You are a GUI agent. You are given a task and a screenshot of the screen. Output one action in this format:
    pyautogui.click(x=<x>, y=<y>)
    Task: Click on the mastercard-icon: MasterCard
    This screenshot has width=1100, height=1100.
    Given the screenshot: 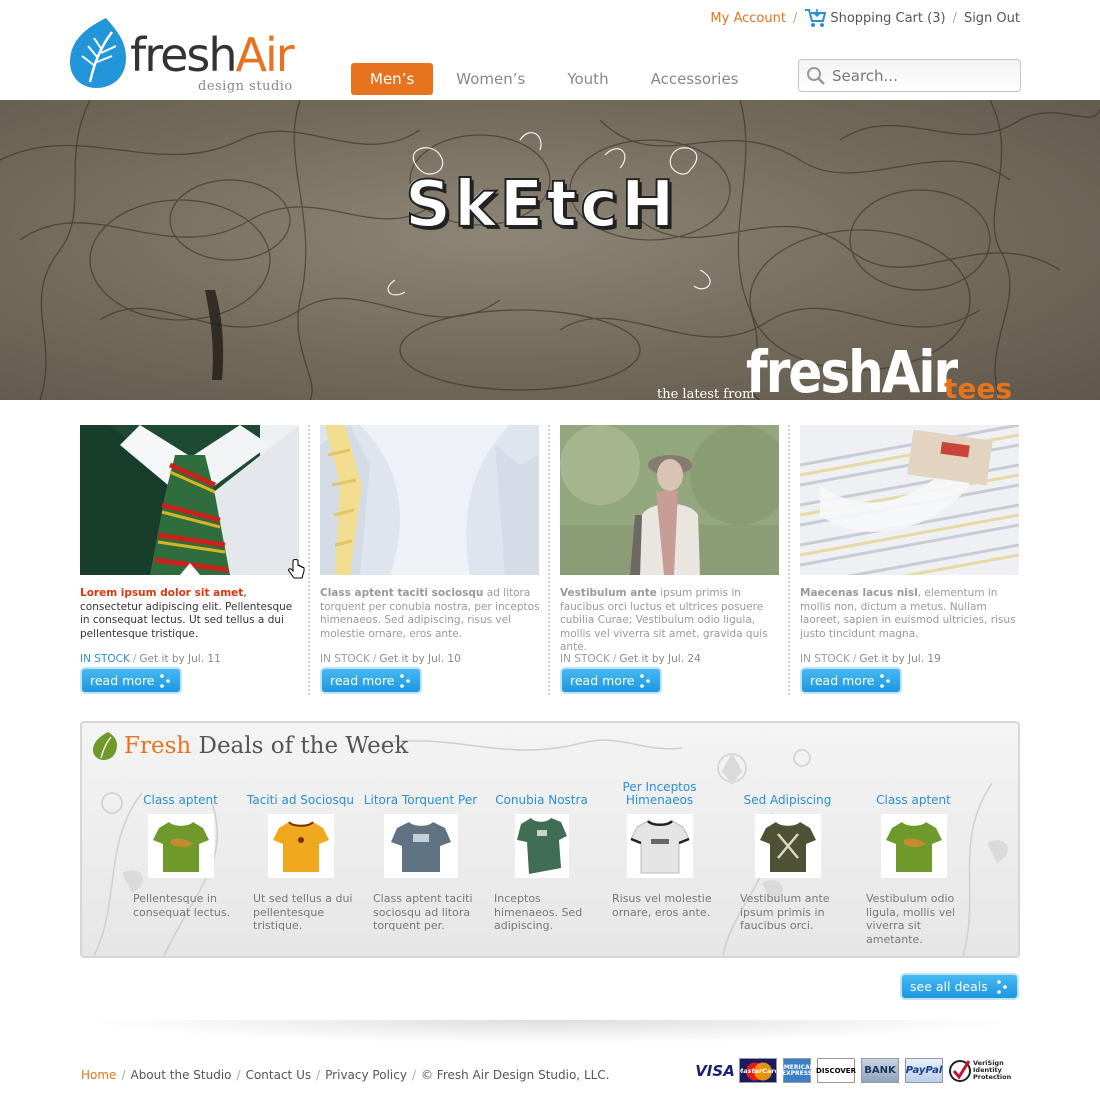 What is the action you would take?
    pyautogui.click(x=758, y=1070)
    